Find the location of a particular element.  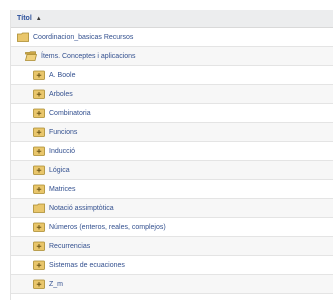

folder-open-icon is located at coordinates (31, 56).